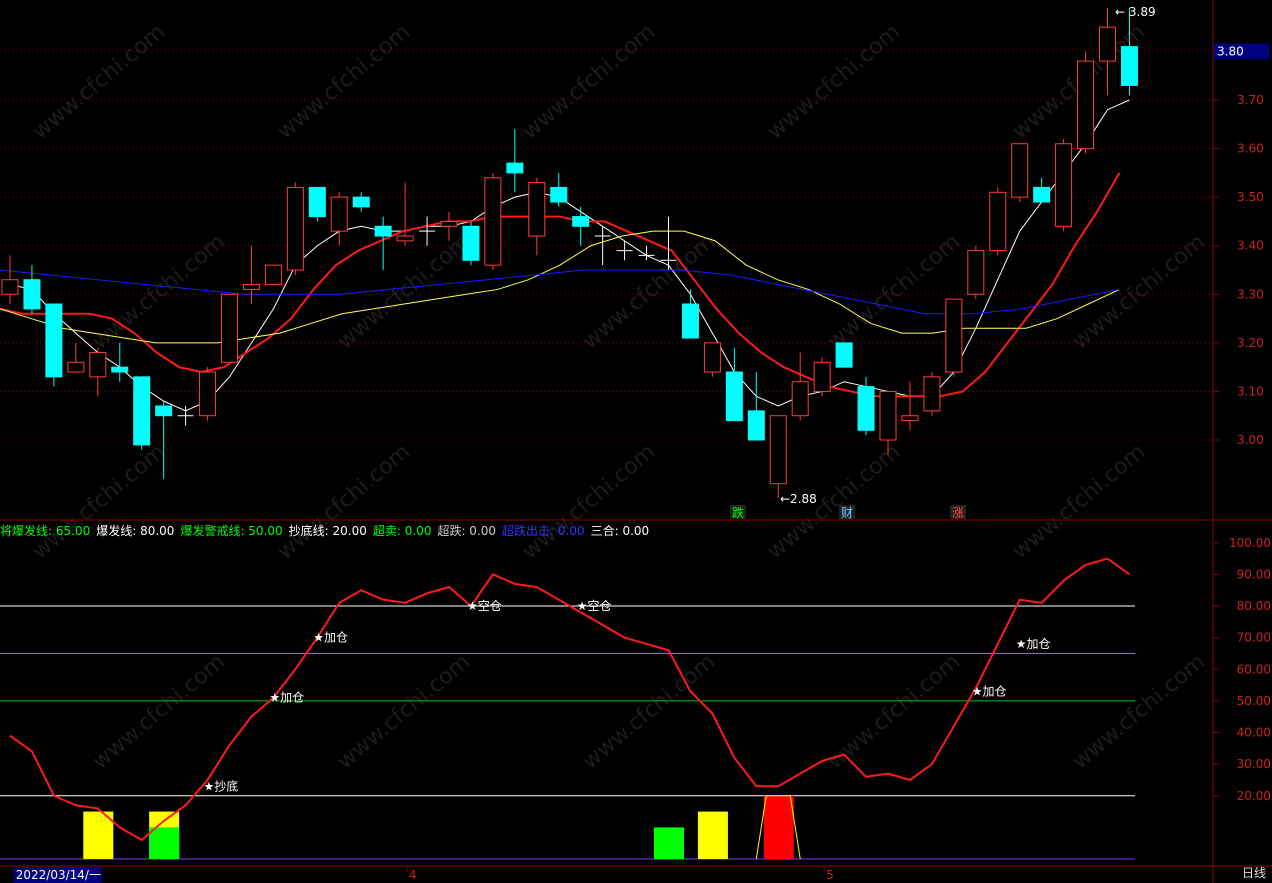 The width and height of the screenshot is (1272, 883). Describe the element at coordinates (1254, 733) in the screenshot. I see `y-tick-label: 40.00` at that location.